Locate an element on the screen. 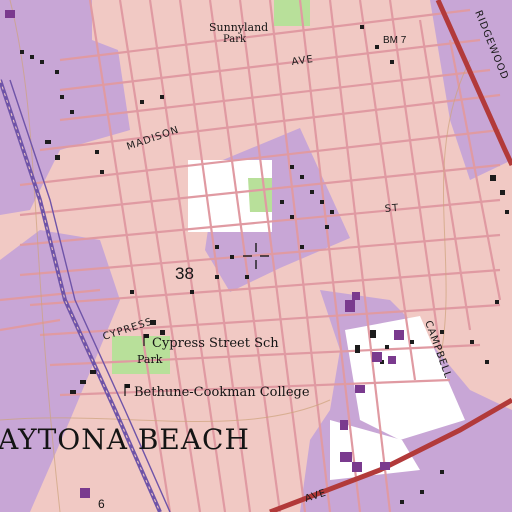 The width and height of the screenshot is (512, 512). sunnyland-park-label-line2: Park is located at coordinates (235, 39).